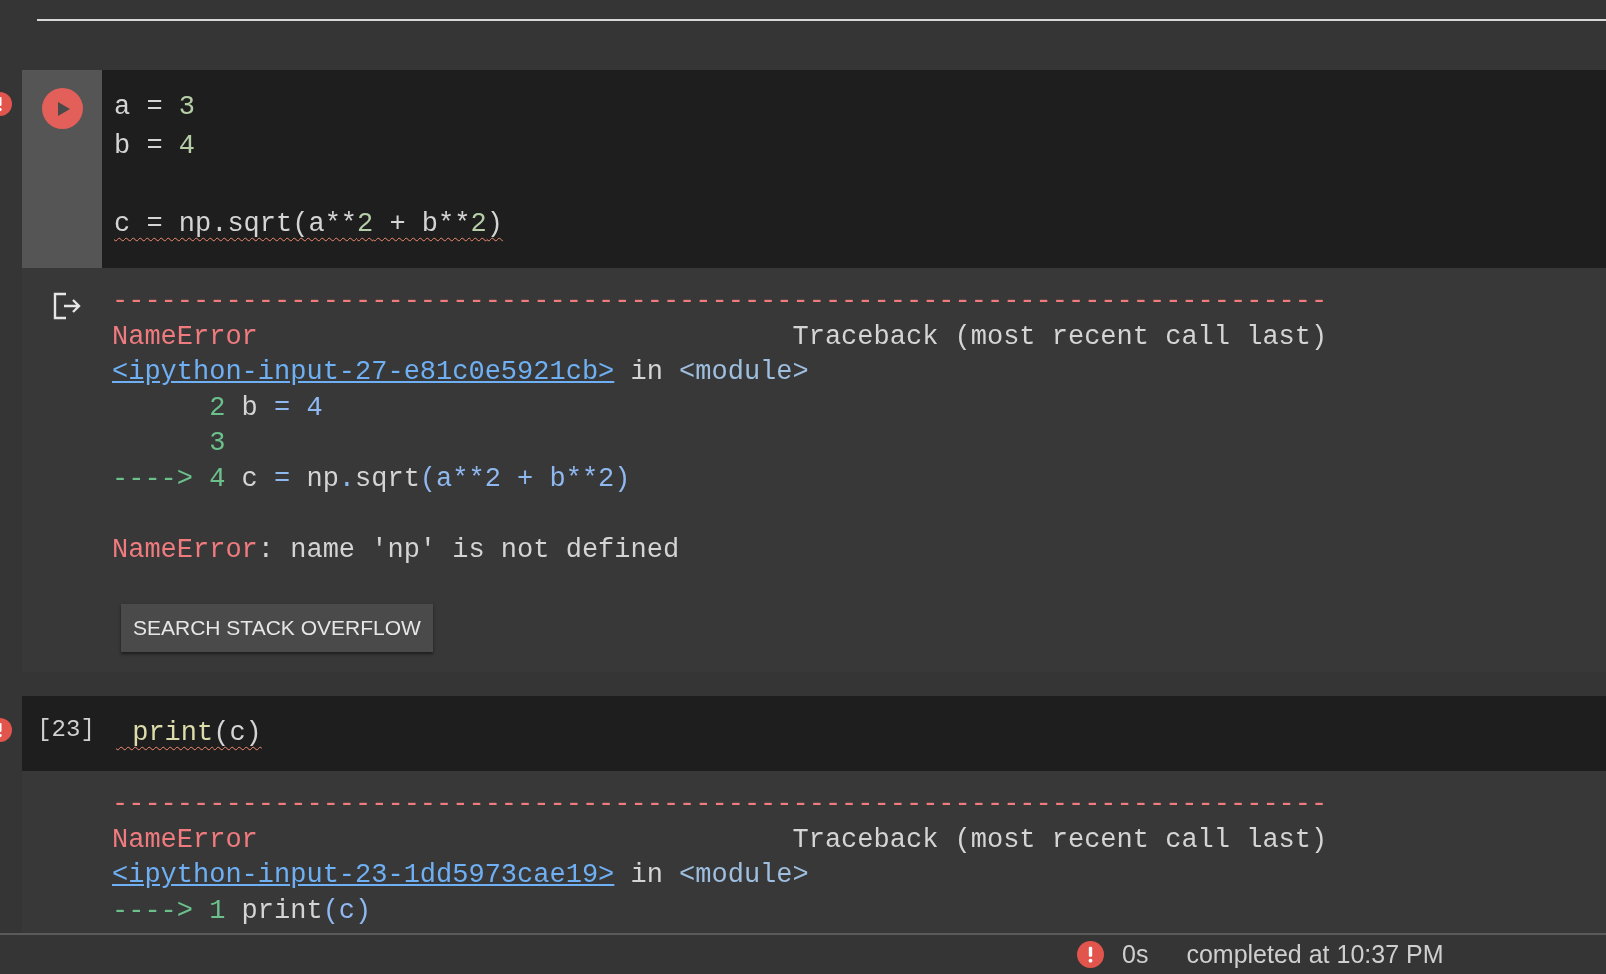 This screenshot has height=974, width=1606. I want to click on execution-count: [23], so click(66, 730).